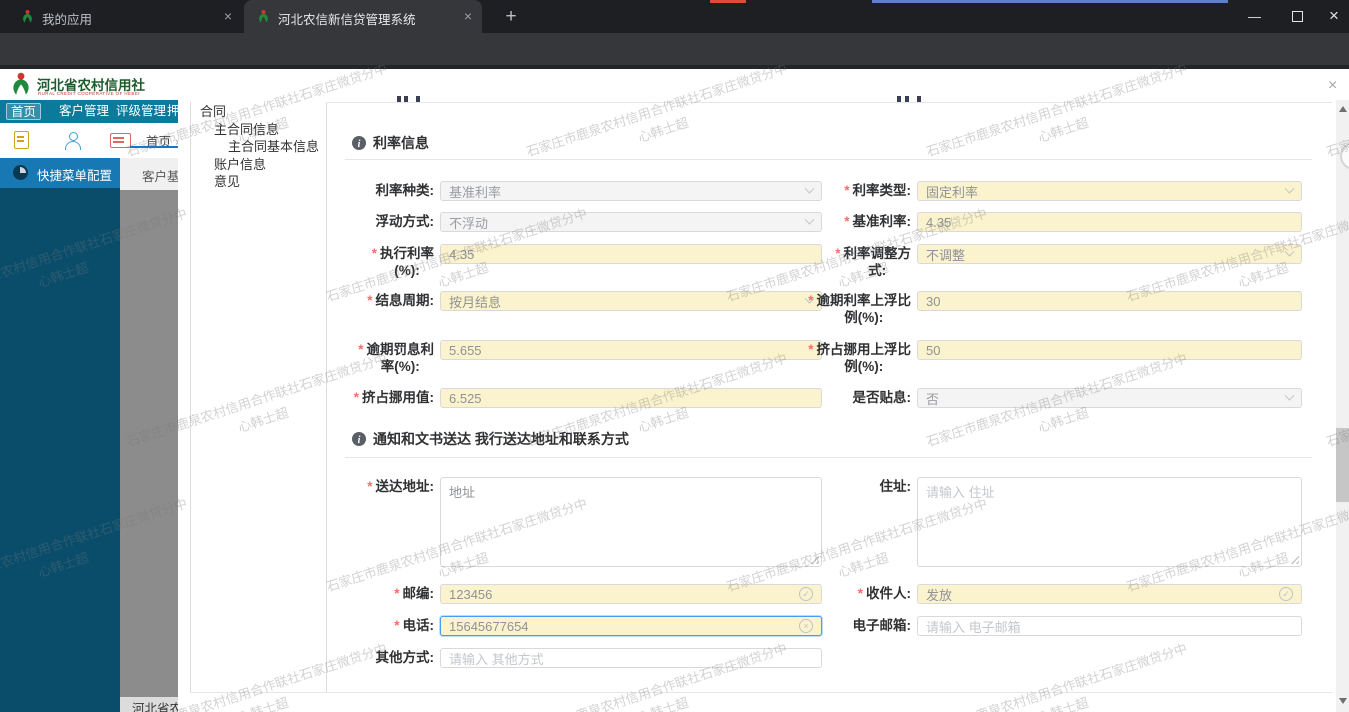 This screenshot has height=712, width=1349. I want to click on field-label-interest-cycle: * 结息周期:, so click(371, 300).